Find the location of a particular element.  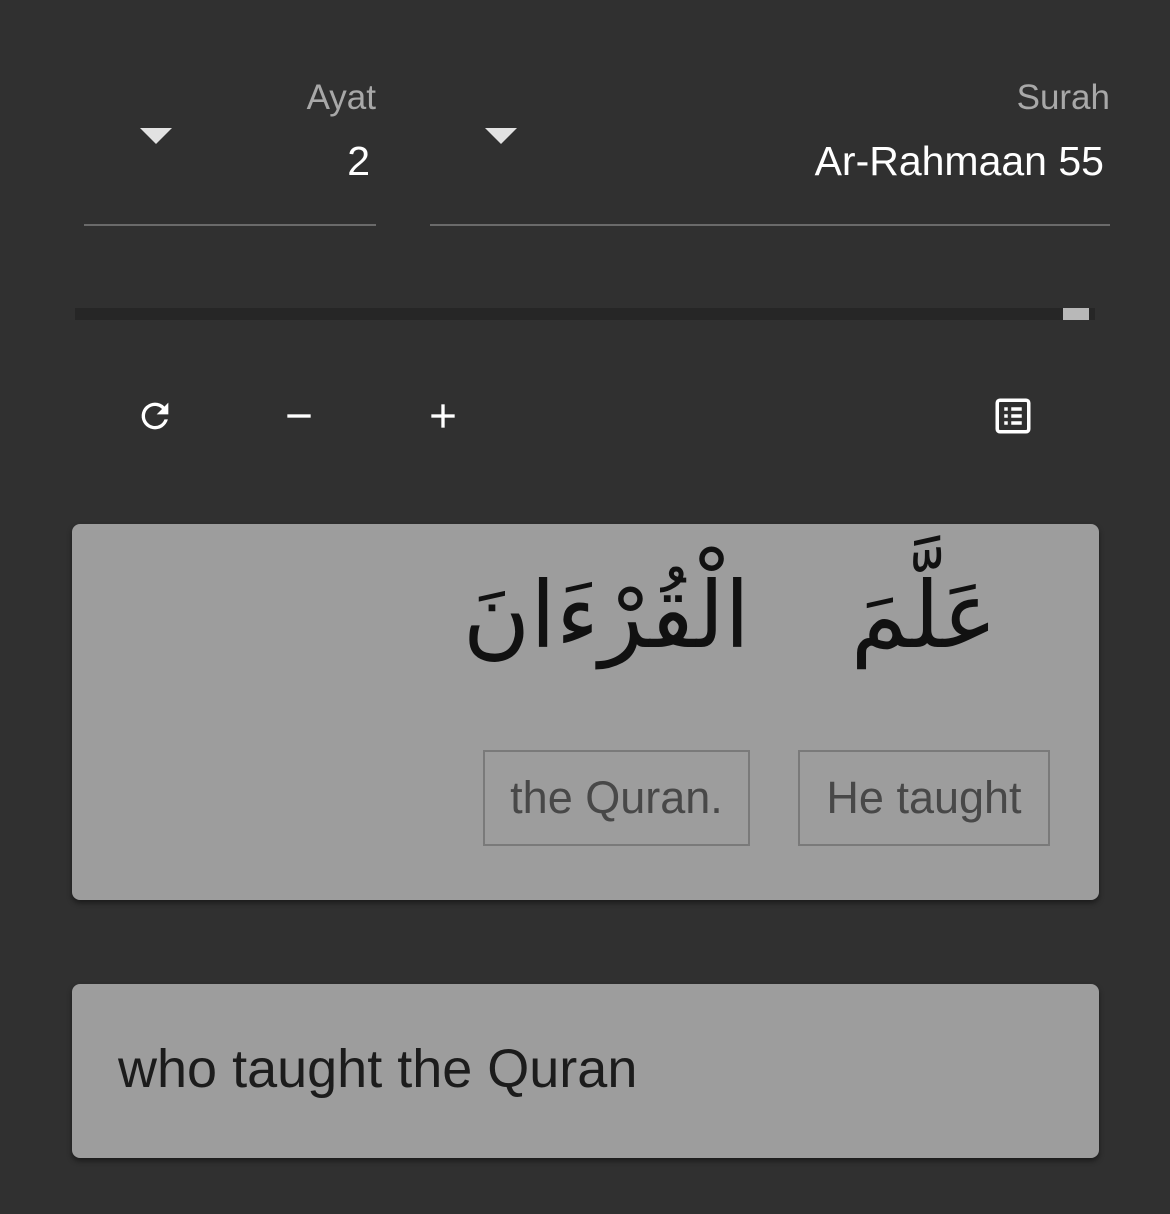

list-view-button is located at coordinates (1013, 416).